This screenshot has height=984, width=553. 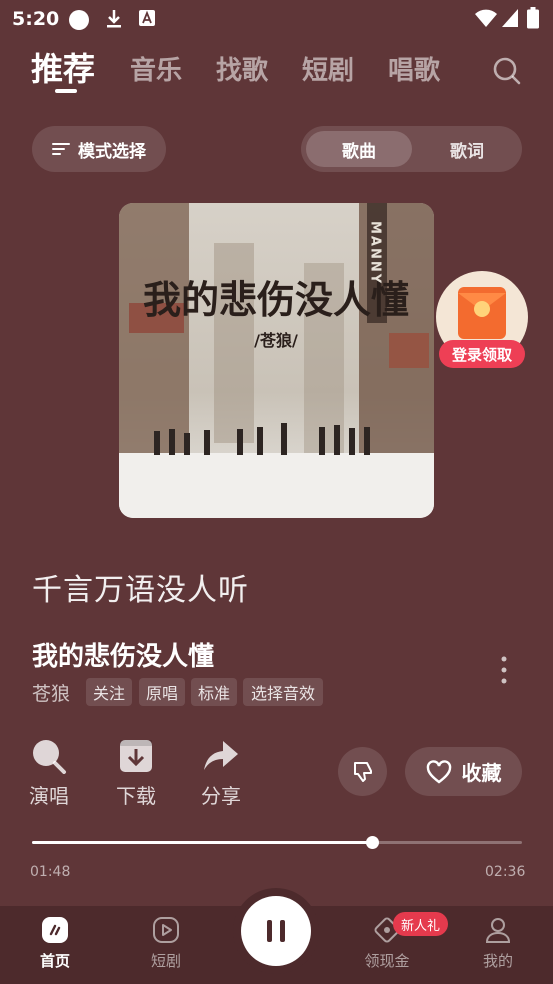 I want to click on promo-label: 登录领取, so click(x=482, y=354).